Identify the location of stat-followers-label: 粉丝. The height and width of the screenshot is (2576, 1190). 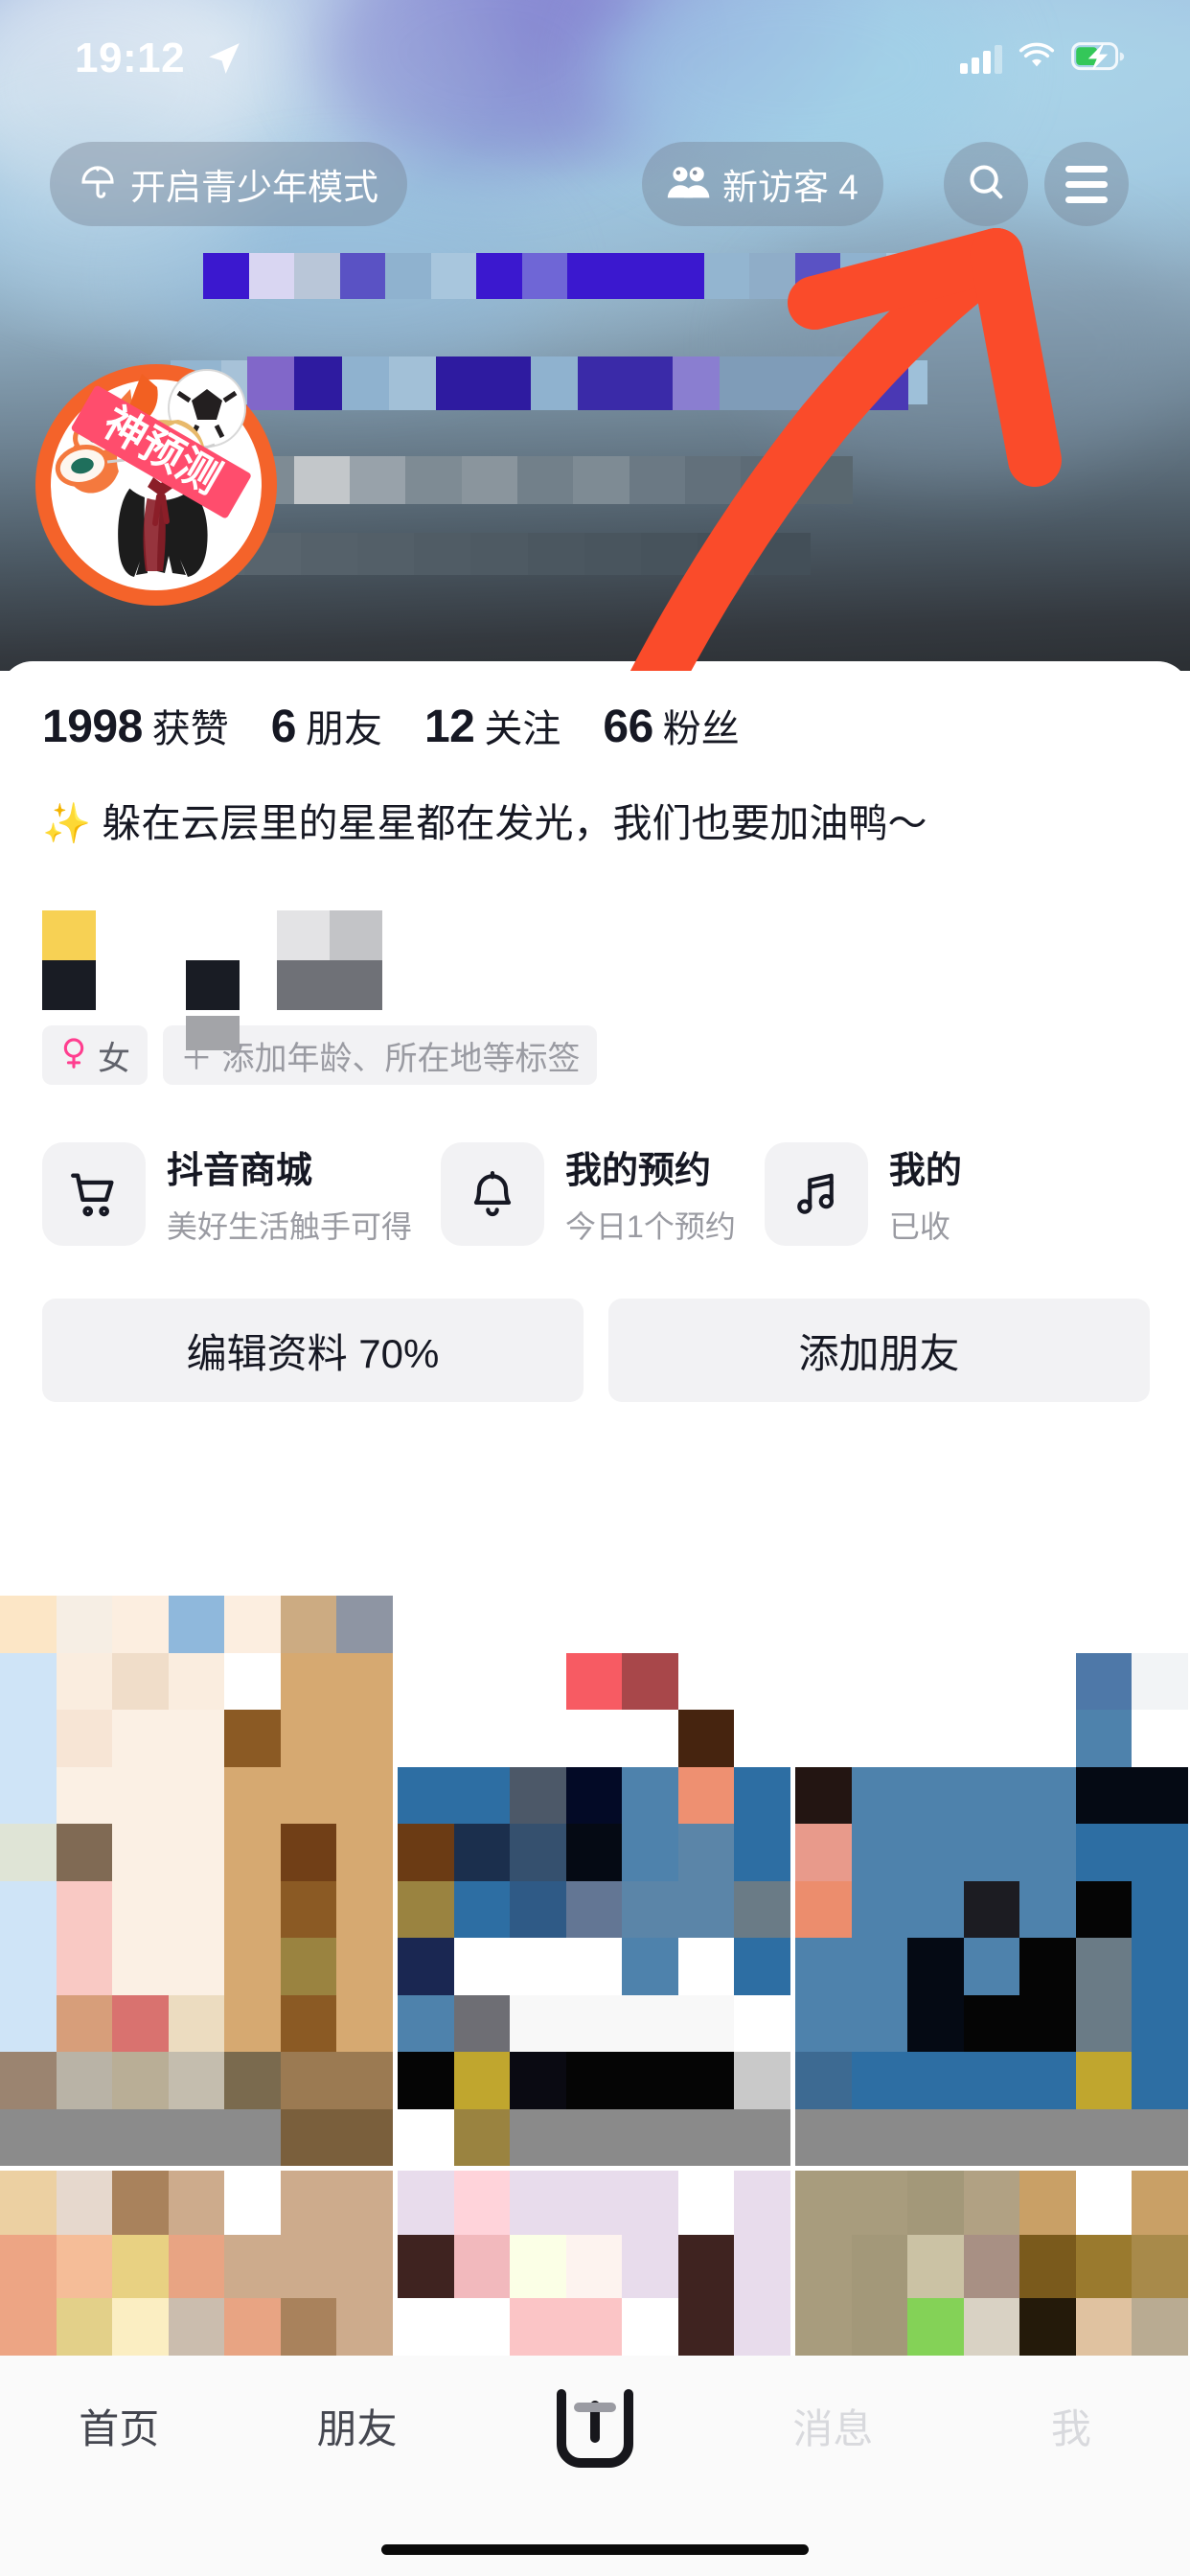
(701, 729).